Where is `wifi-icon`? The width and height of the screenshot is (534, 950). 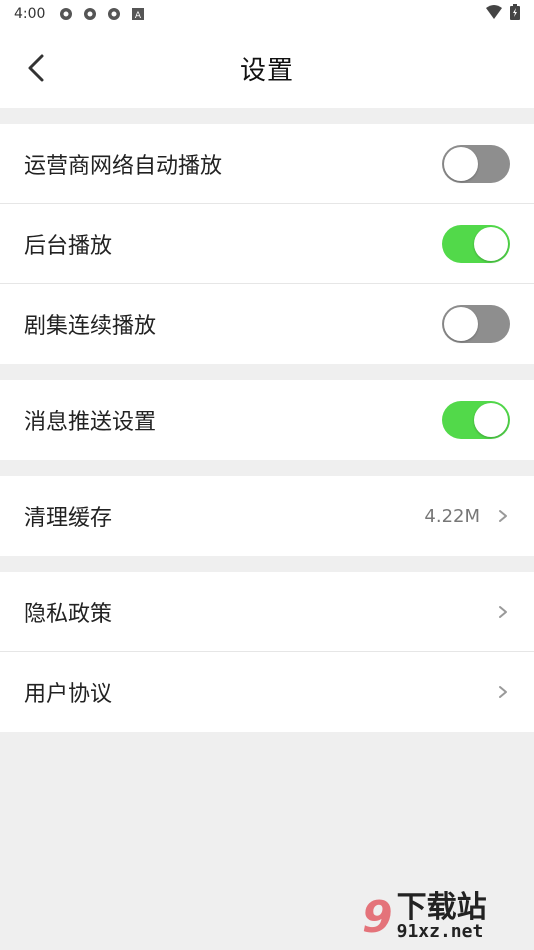 wifi-icon is located at coordinates (494, 14).